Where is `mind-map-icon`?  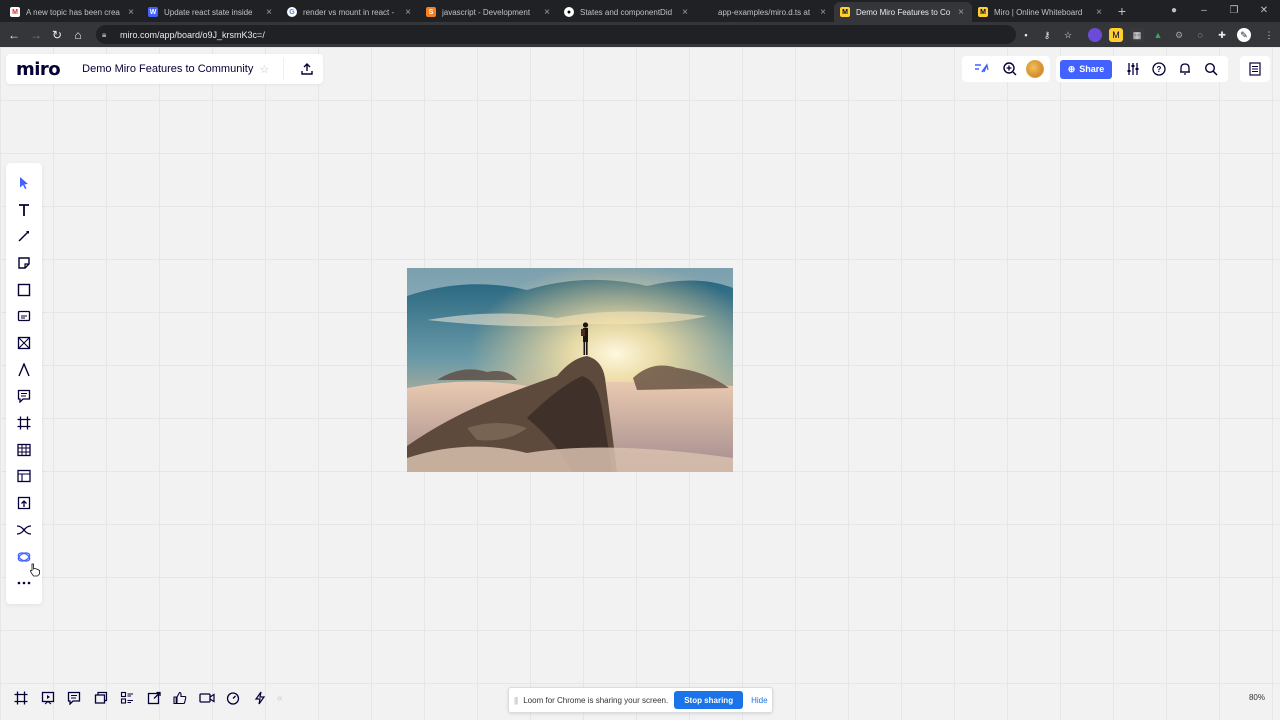 mind-map-icon is located at coordinates (24, 530).